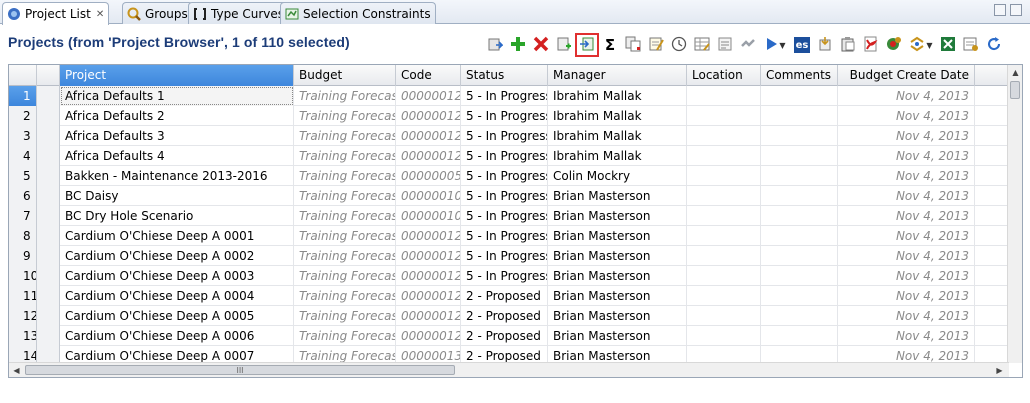 The height and width of the screenshot is (403, 1030). Describe the element at coordinates (239, 13) in the screenshot. I see `tab-type-curves: Type Curves` at that location.